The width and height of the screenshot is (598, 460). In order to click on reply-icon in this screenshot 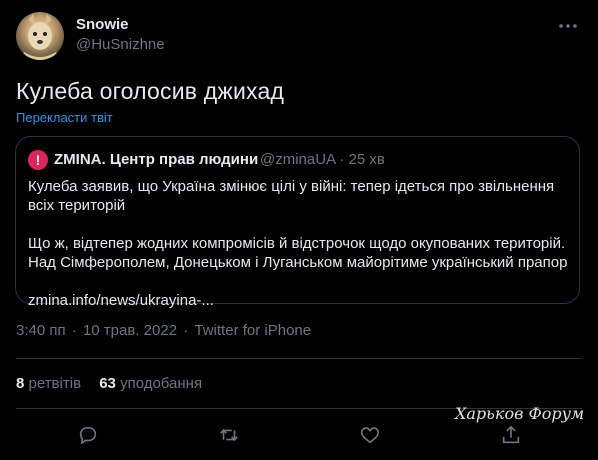, I will do `click(88, 435)`.